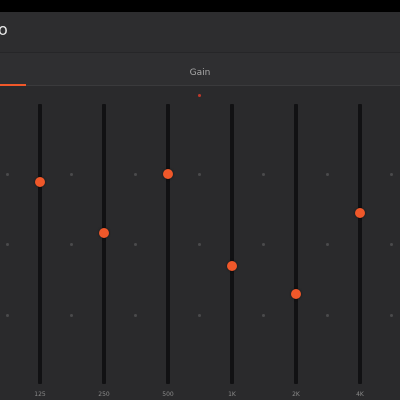 Image resolution: width=400 pixels, height=400 pixels. Describe the element at coordinates (4, 29) in the screenshot. I see `app-title: o` at that location.